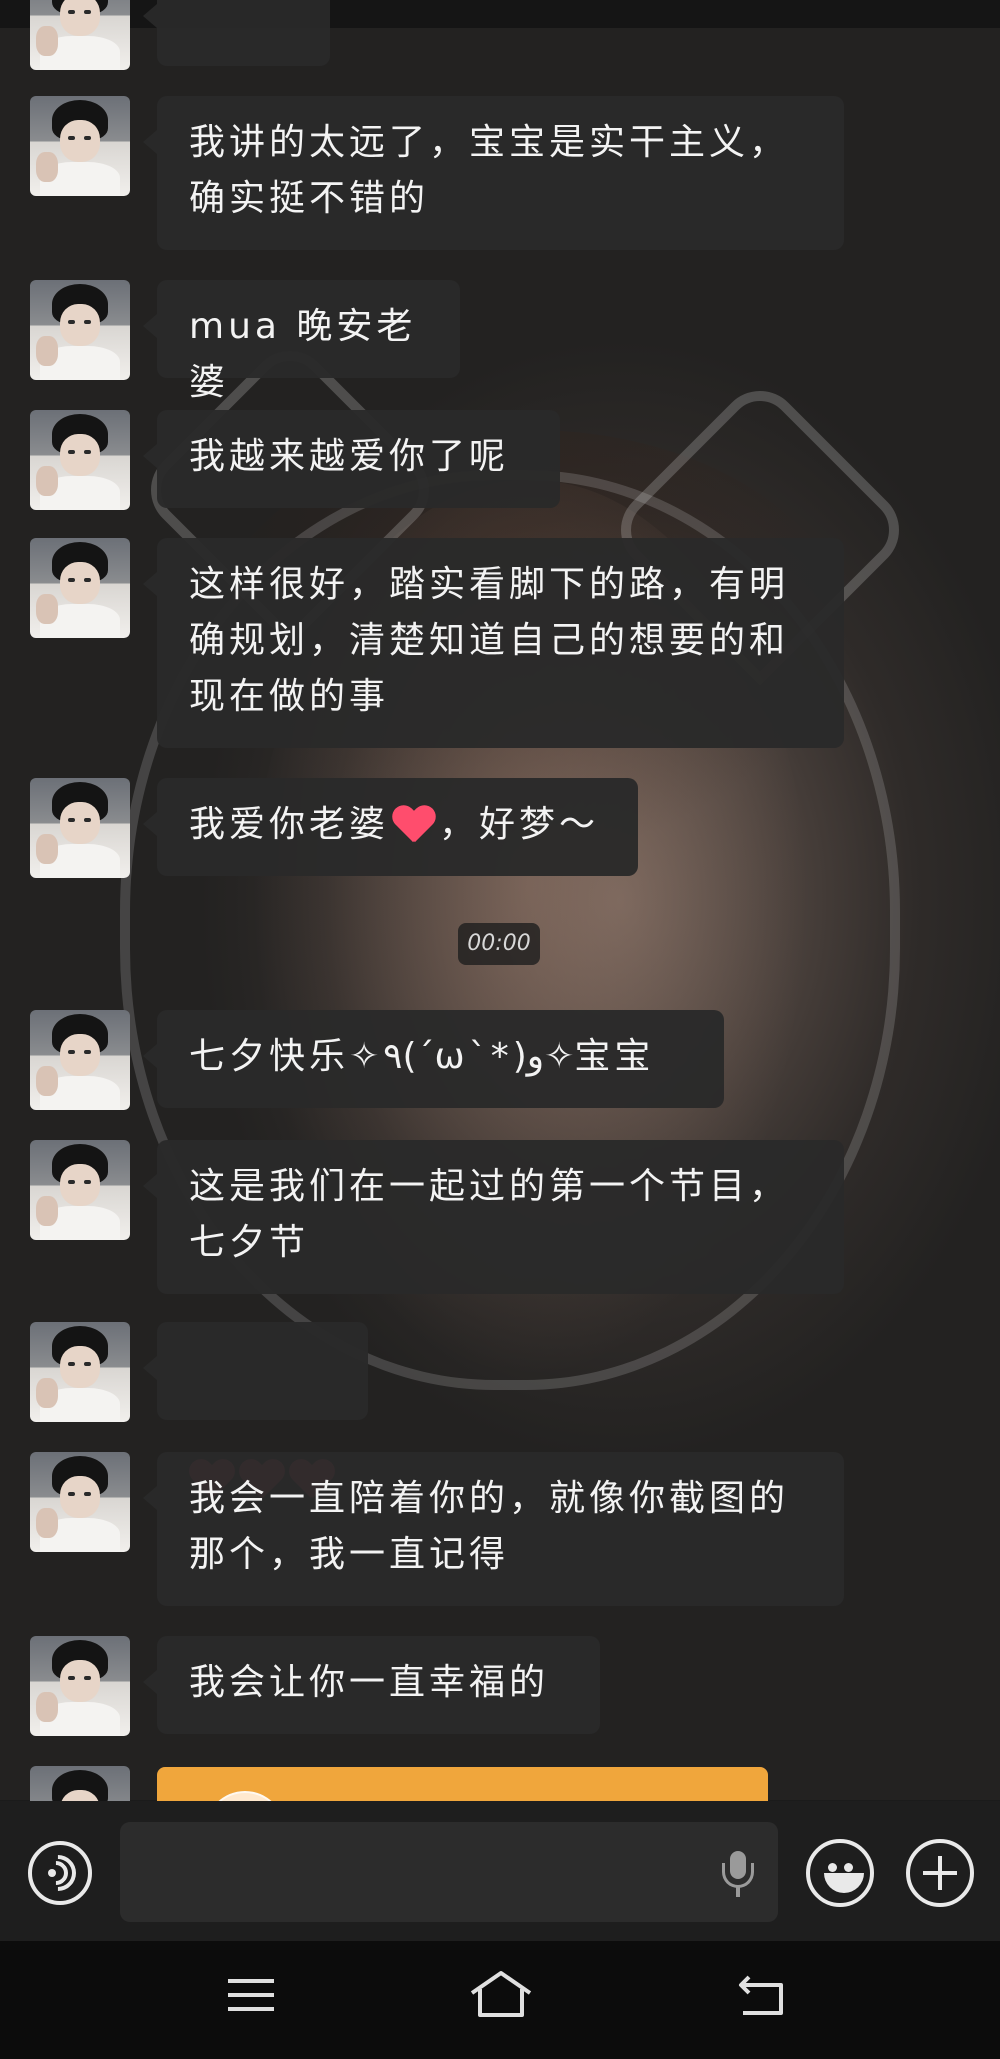 This screenshot has height=2059, width=1000. I want to click on message-bubble-partial, so click(236, 33).